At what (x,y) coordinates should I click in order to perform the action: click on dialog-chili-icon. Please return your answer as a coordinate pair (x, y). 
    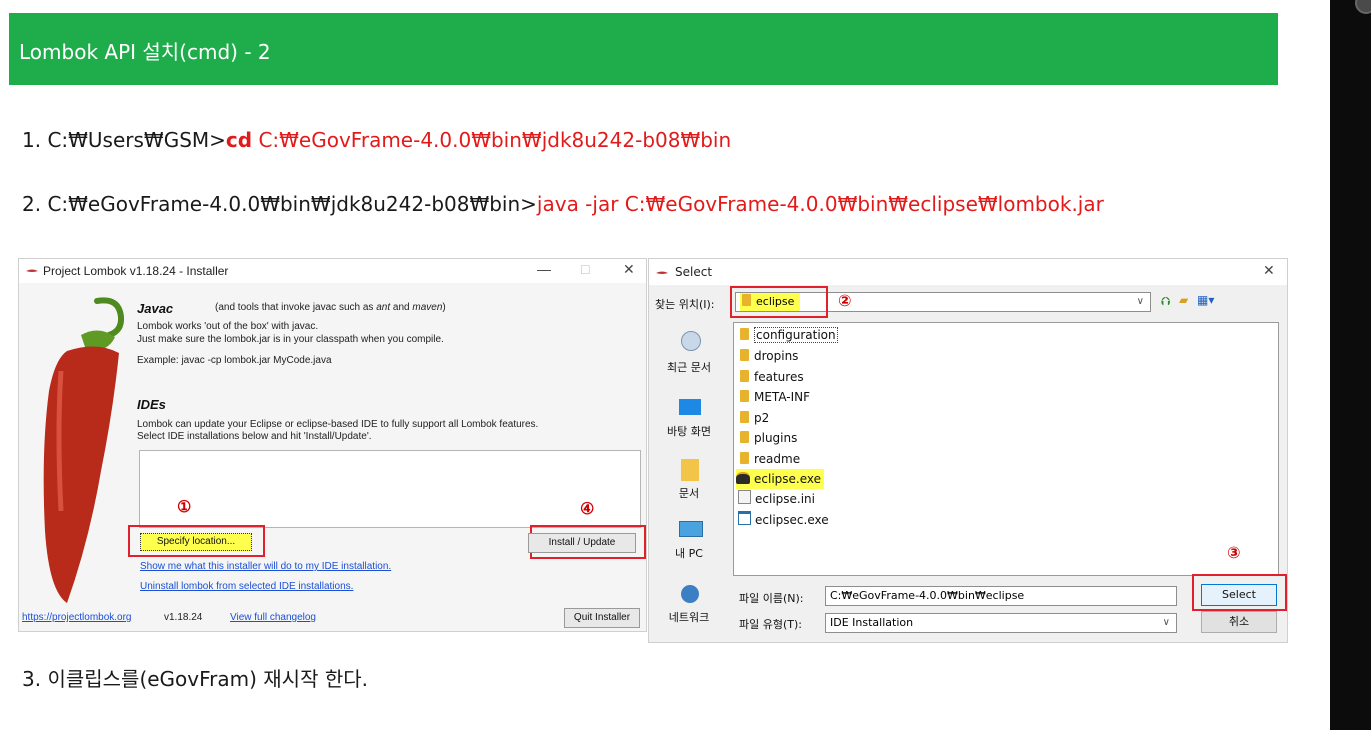
    Looking at the image, I should click on (662, 273).